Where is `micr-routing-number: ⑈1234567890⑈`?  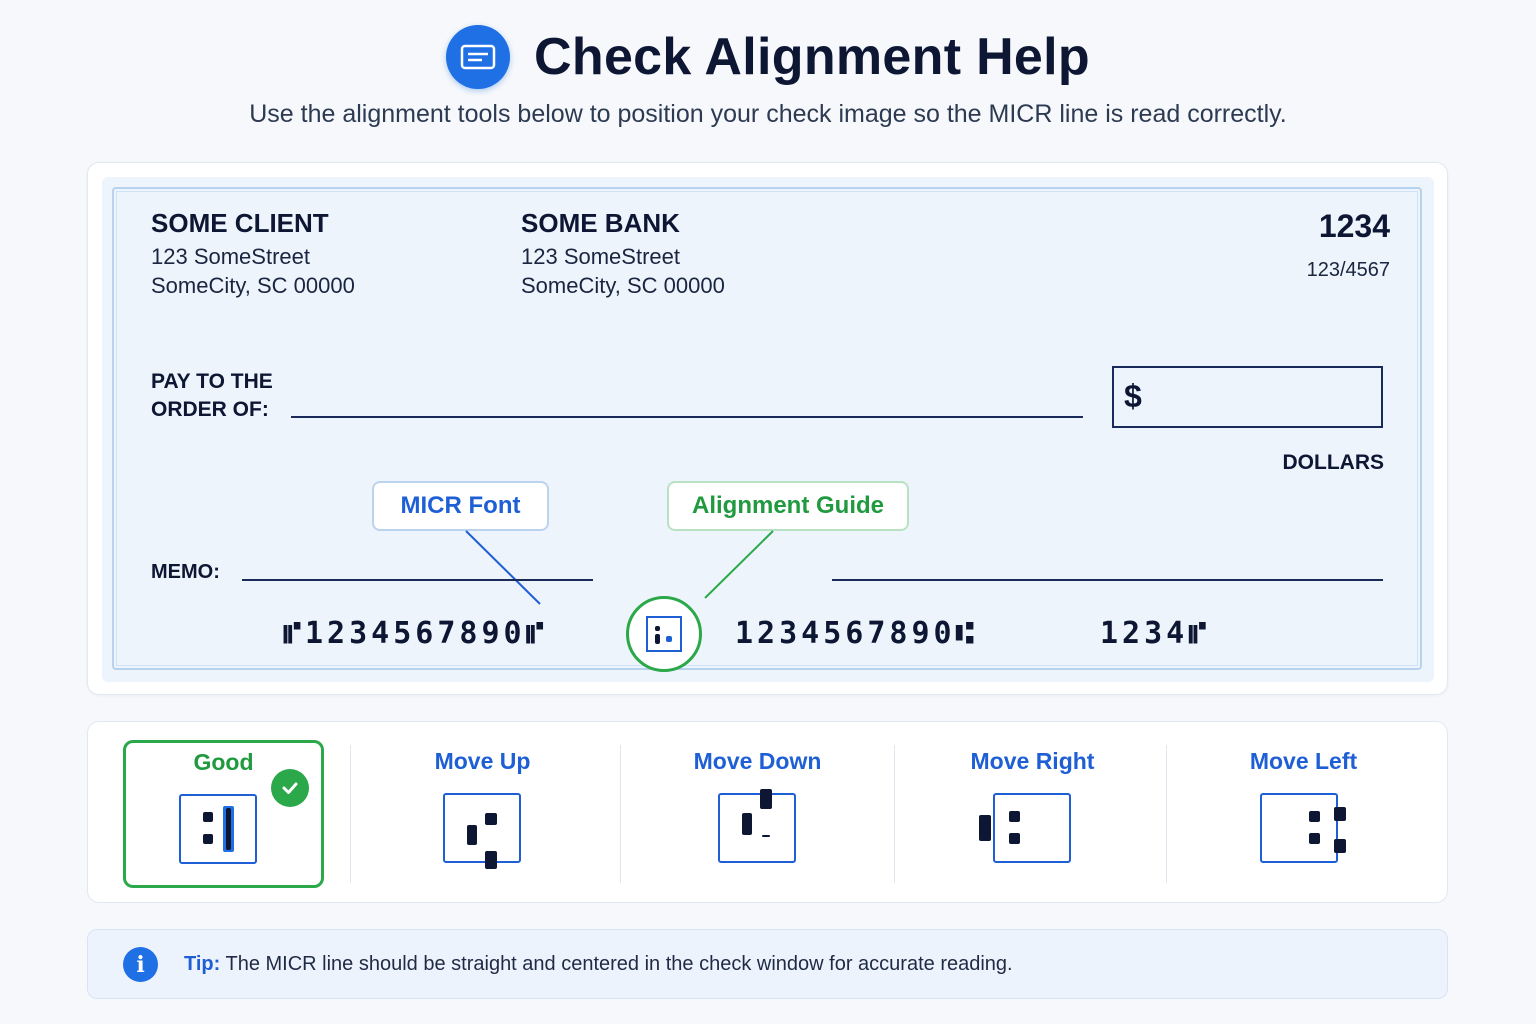 micr-routing-number: ⑈1234567890⑈ is located at coordinates (415, 633).